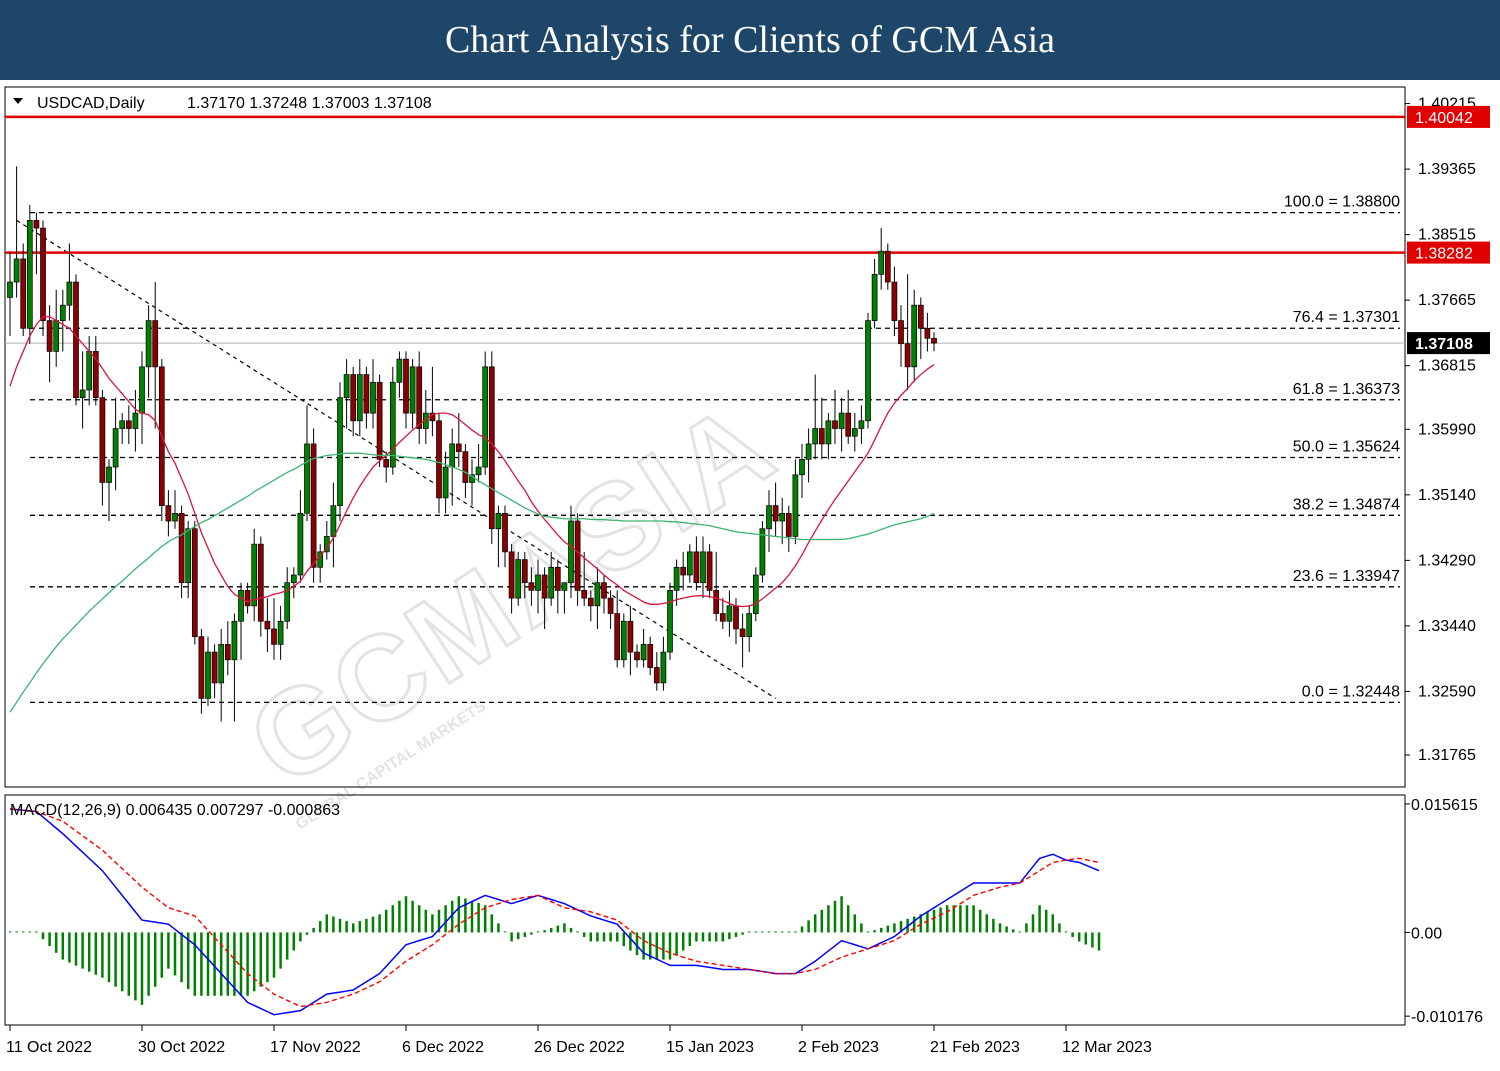  What do you see at coordinates (1444, 344) in the screenshot?
I see `last-price-label: 1.37108` at bounding box center [1444, 344].